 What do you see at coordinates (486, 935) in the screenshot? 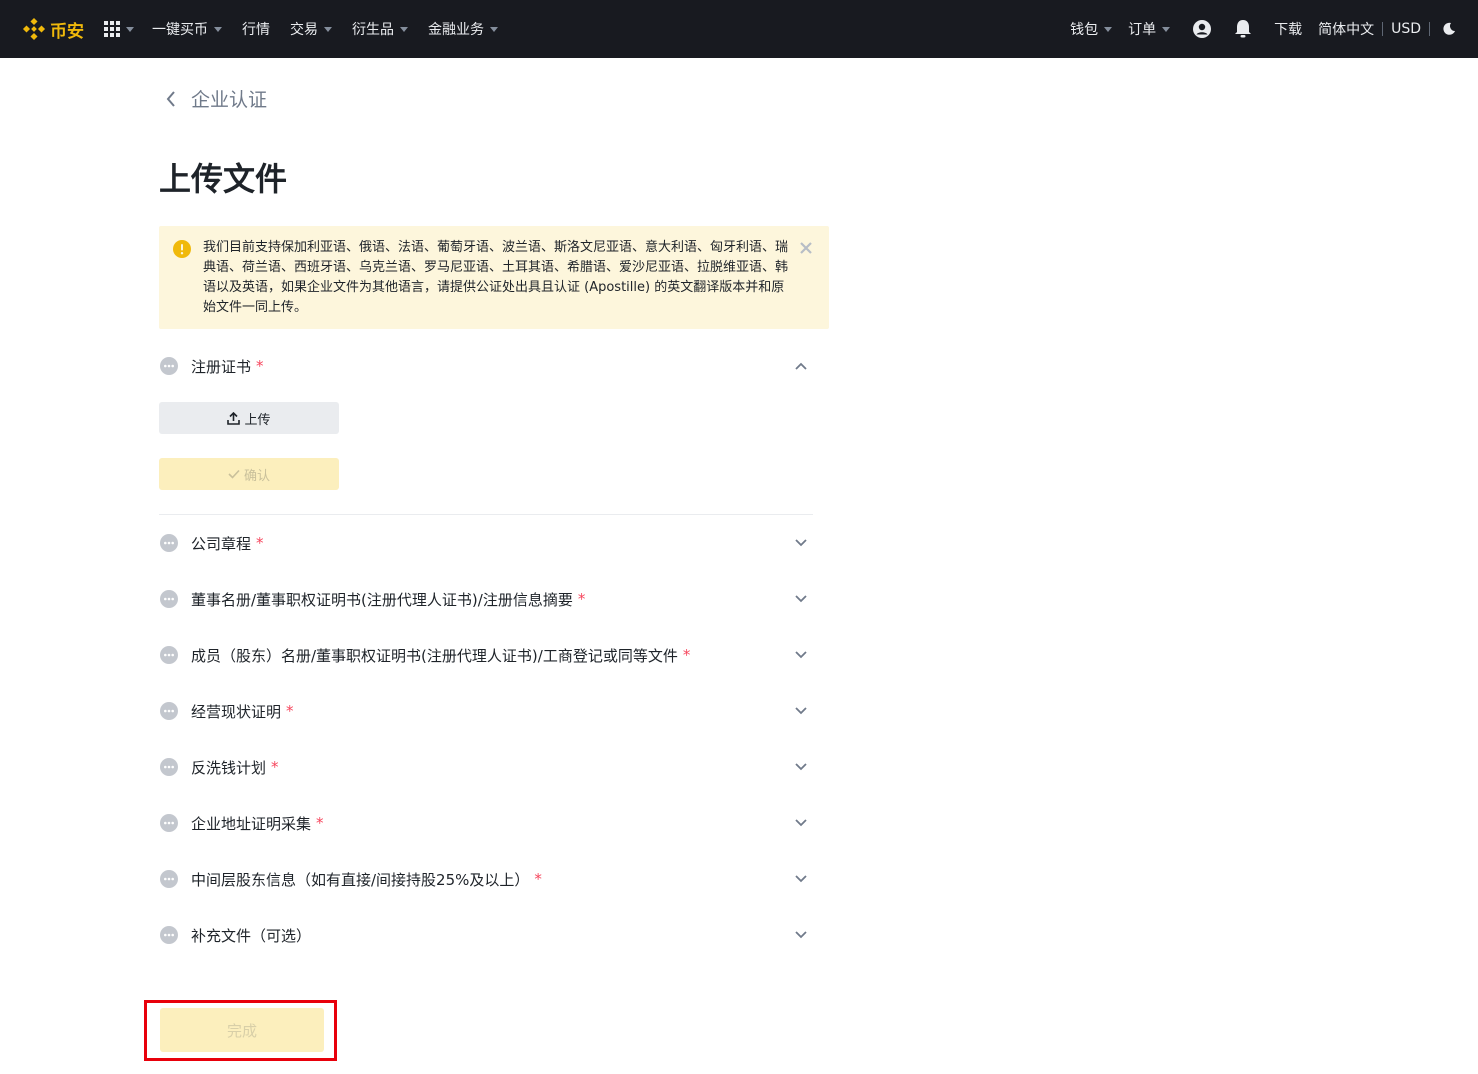
I see `section-supplementary-documents: 补充文件（可选）` at bounding box center [486, 935].